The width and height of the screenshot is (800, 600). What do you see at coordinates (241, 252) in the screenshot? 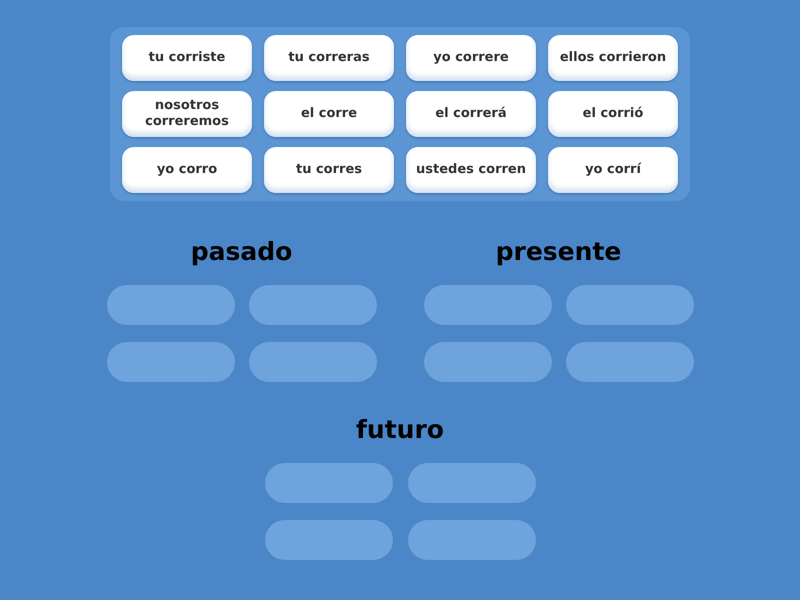
I see `group-heading: pasado` at bounding box center [241, 252].